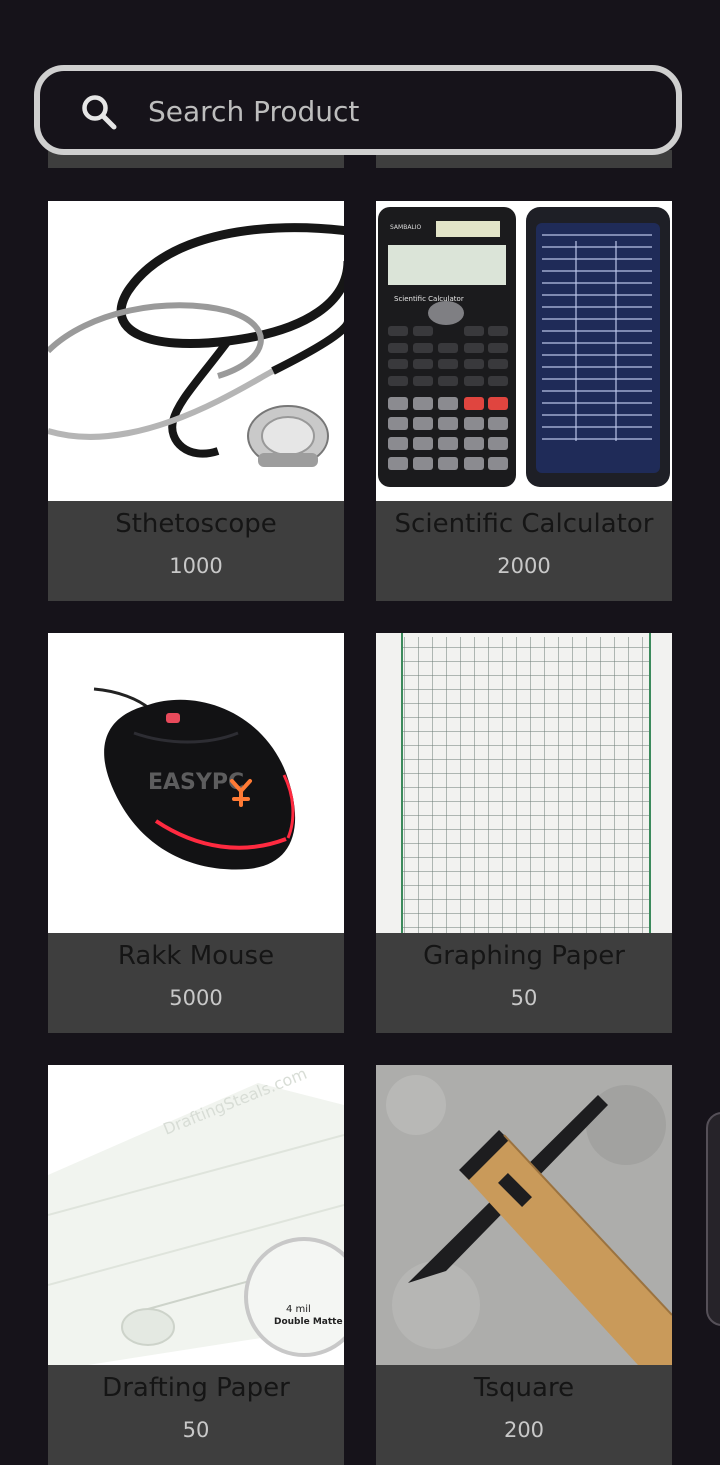  What do you see at coordinates (196, 566) in the screenshot?
I see `product-price: 1000` at bounding box center [196, 566].